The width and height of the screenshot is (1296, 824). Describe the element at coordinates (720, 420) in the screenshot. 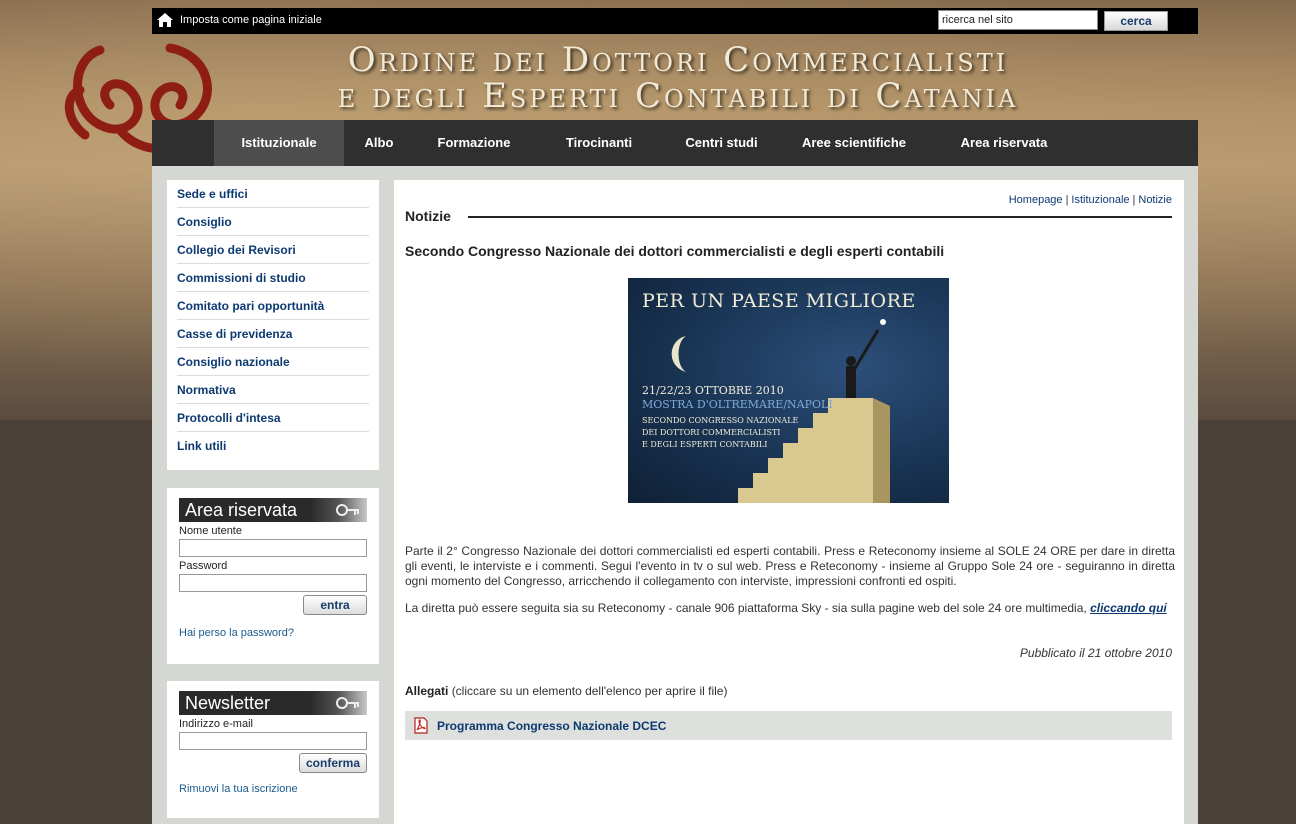

I see `poster-subtitle-line1: SECONDO CONGRESSO NAZIONALE` at that location.